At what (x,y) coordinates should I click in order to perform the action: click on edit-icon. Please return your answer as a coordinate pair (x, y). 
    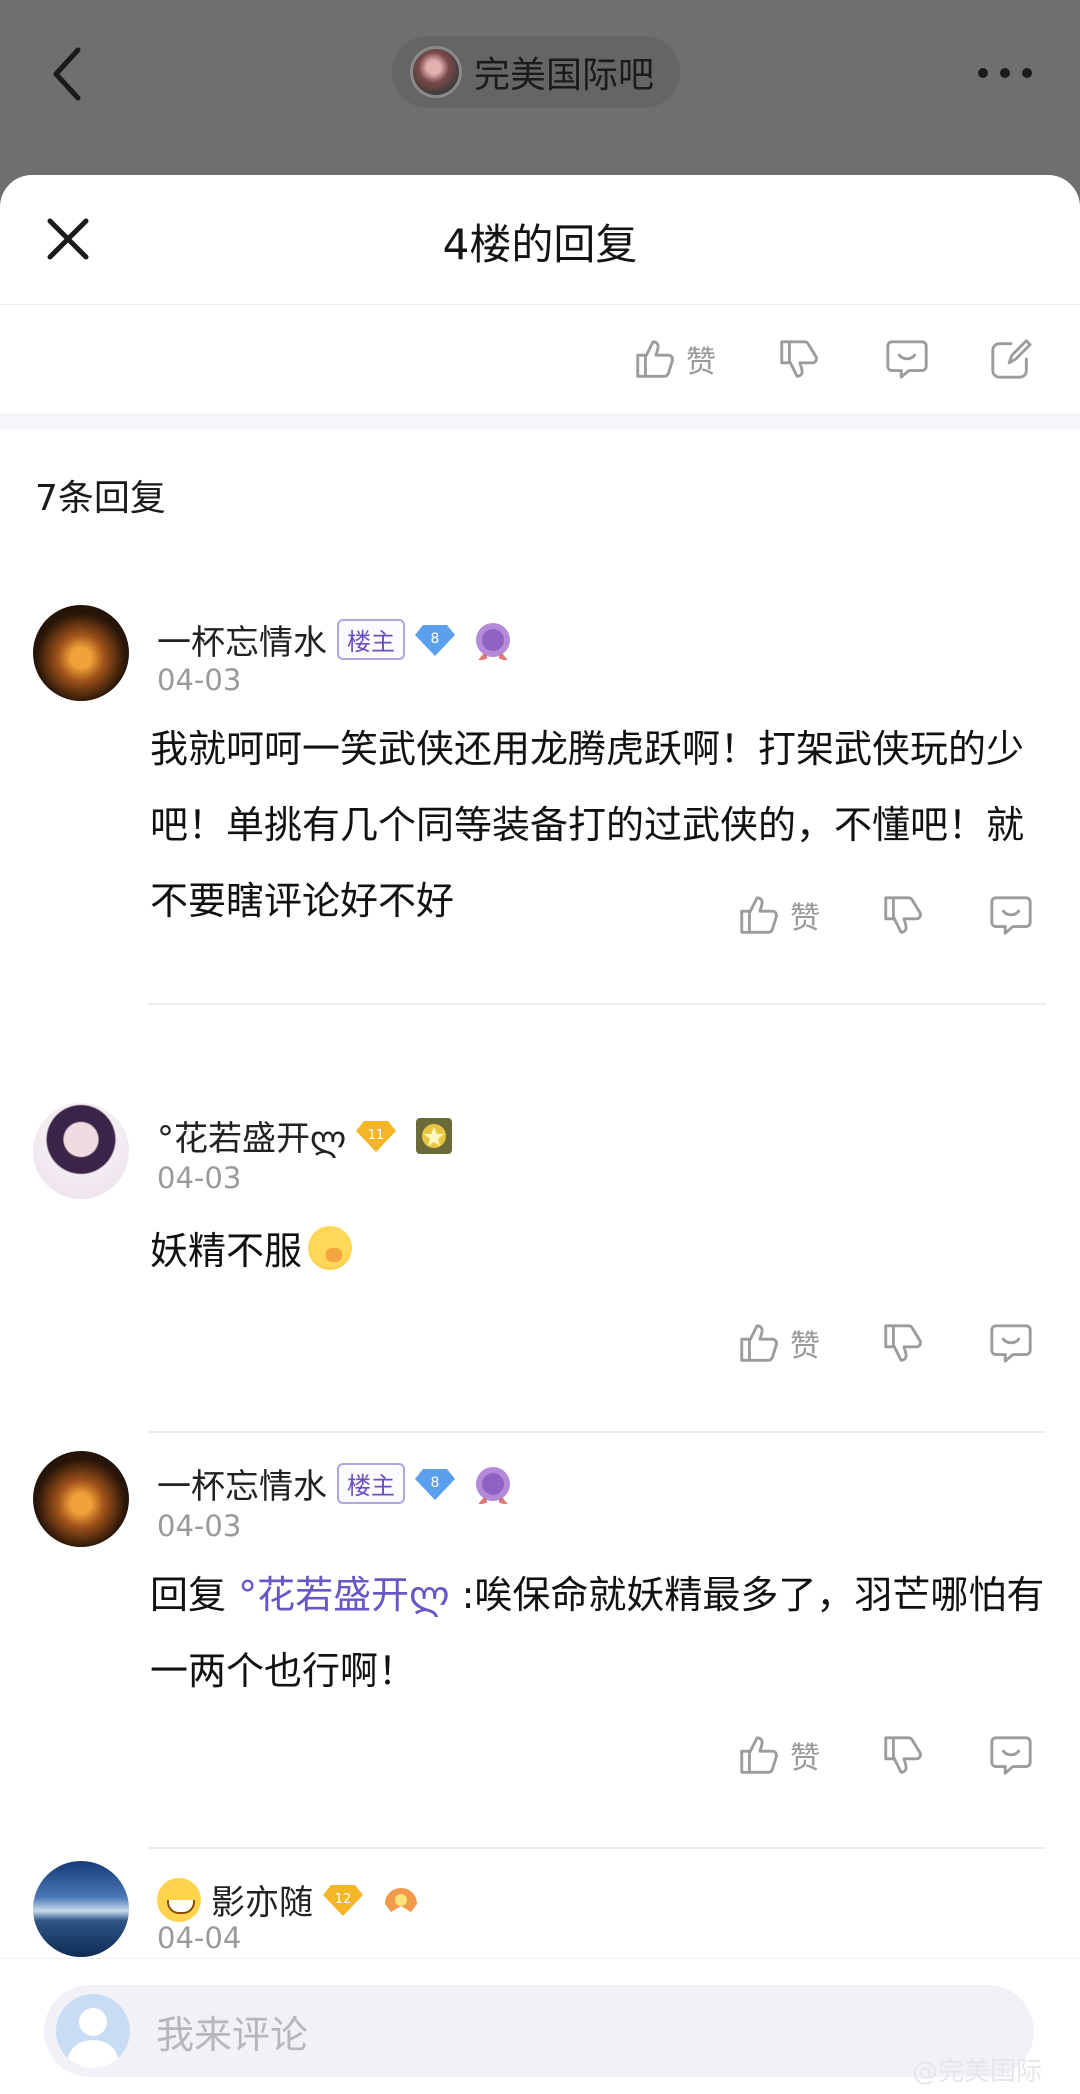
    Looking at the image, I should click on (1011, 359).